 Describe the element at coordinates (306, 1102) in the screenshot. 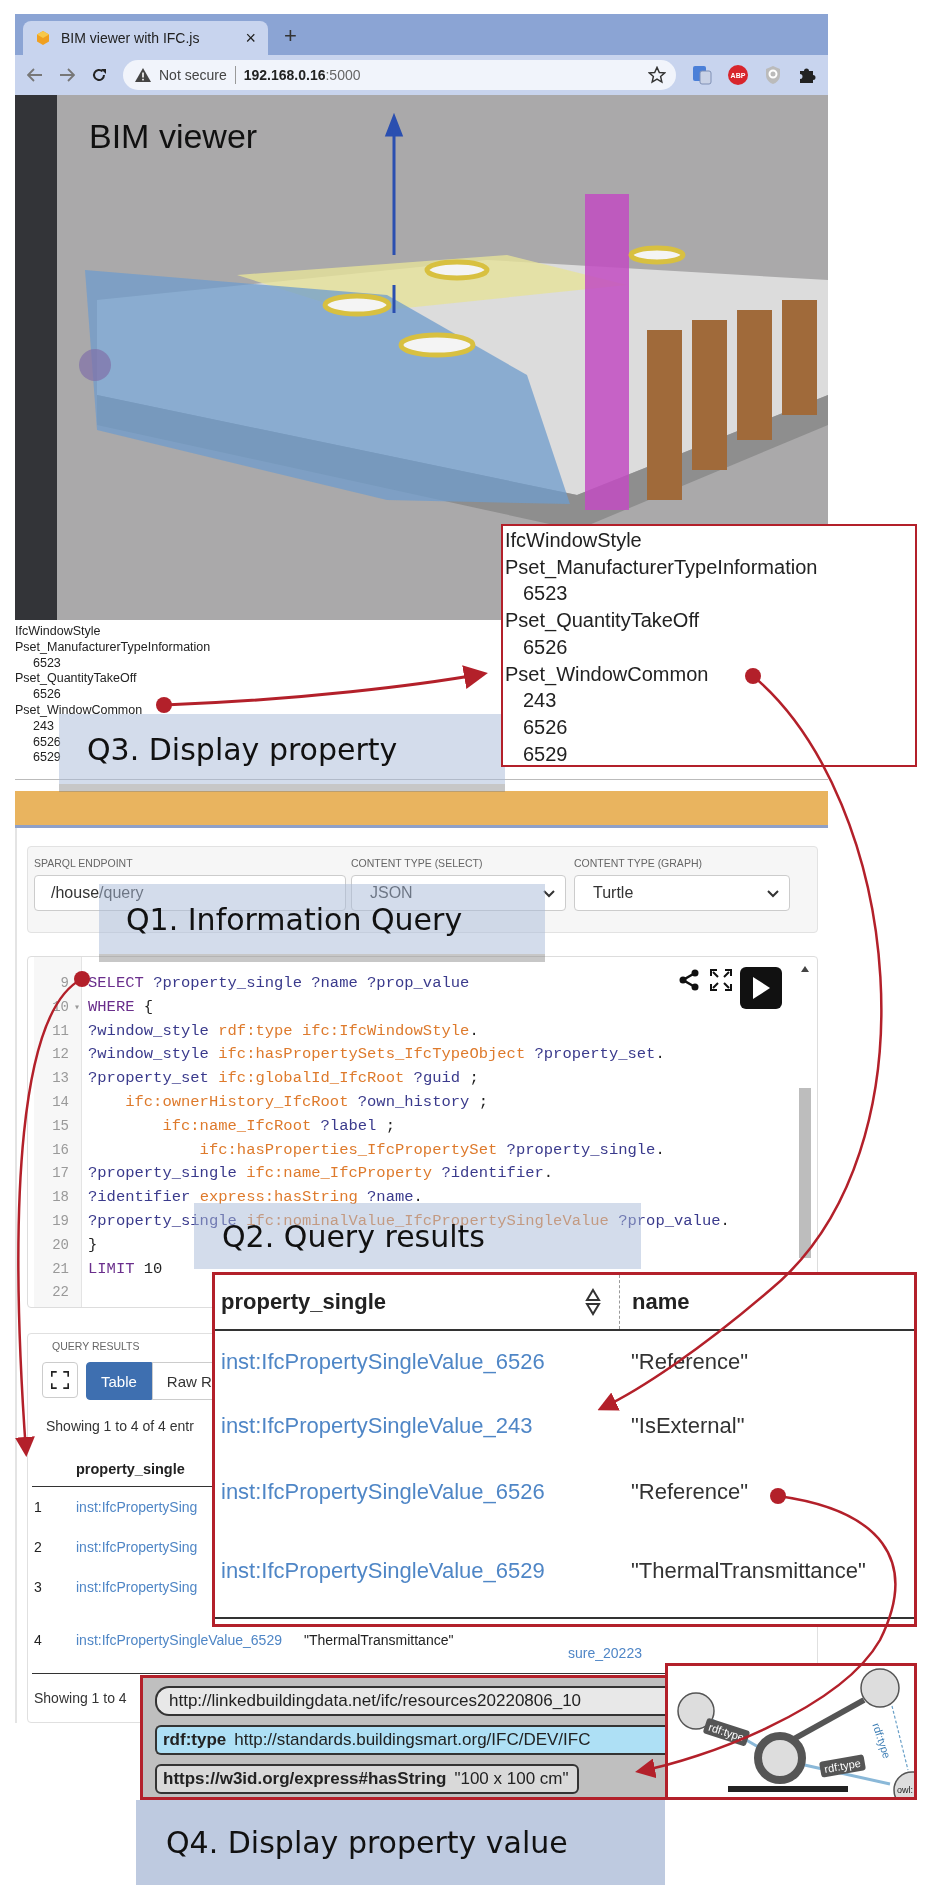

I see `code-line: ifc:ownerHistory_IfcRoot ?own_history ;` at that location.